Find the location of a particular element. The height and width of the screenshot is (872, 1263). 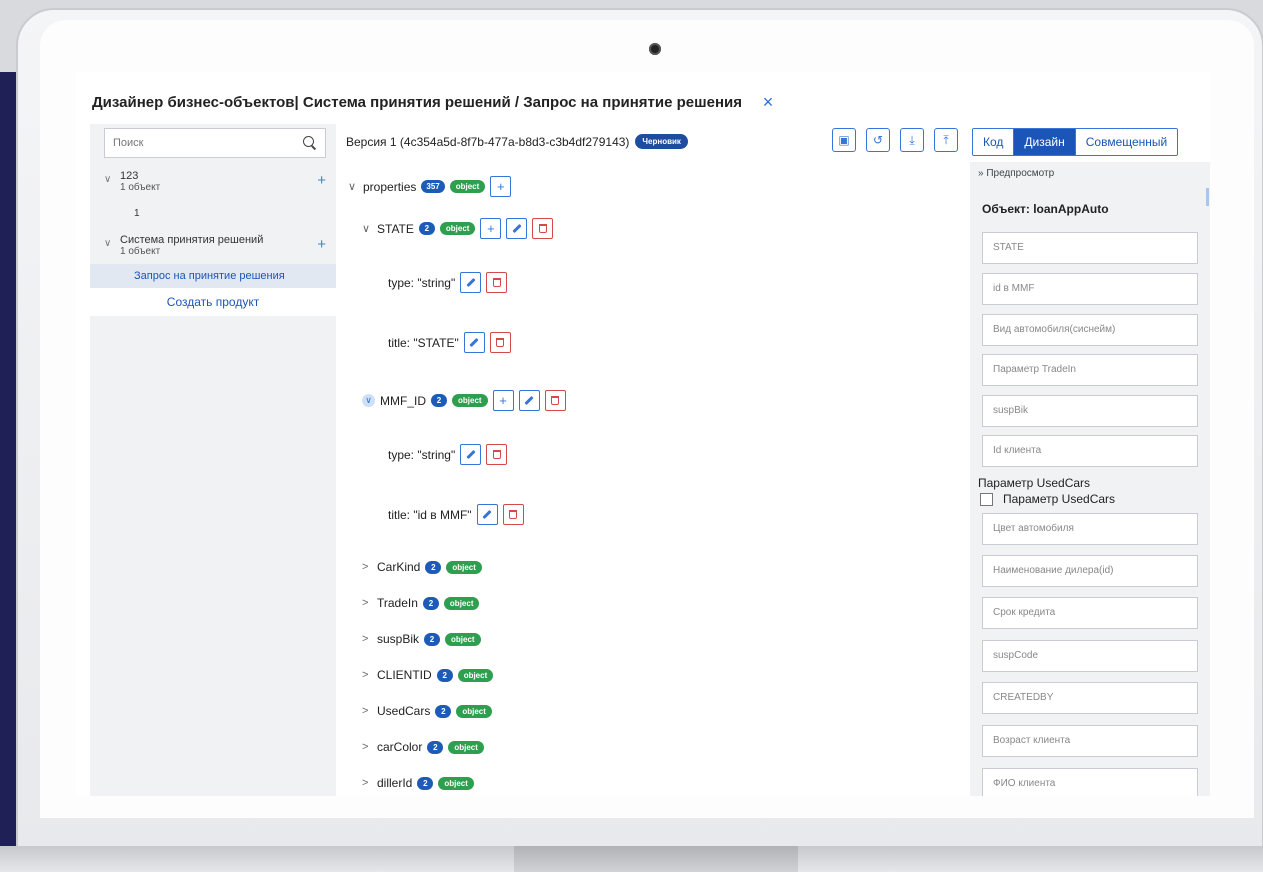

preview-field: STATE is located at coordinates (1090, 248).